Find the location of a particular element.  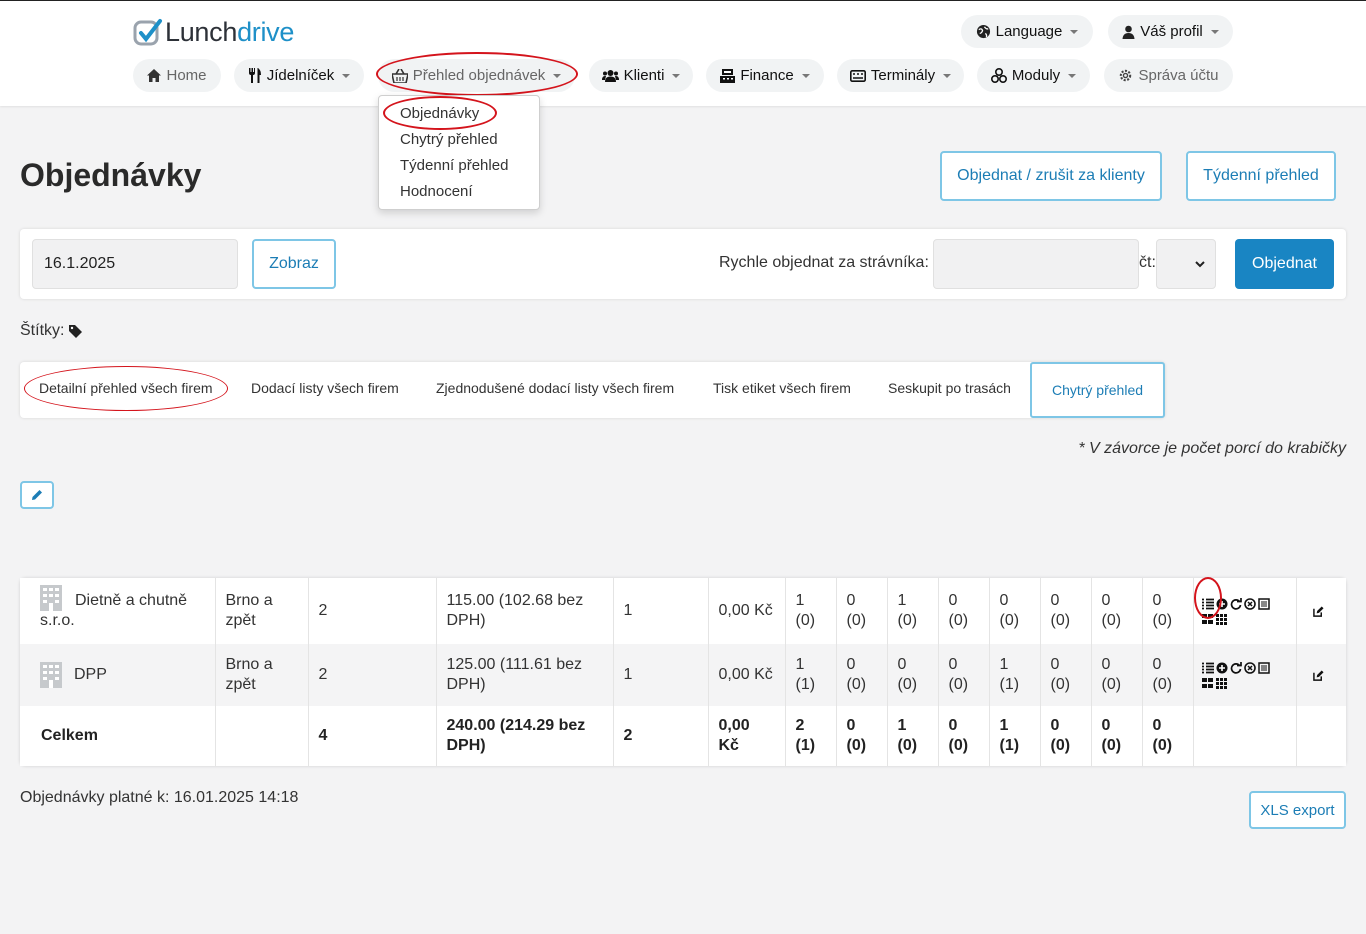

globe-icon is located at coordinates (983, 31).